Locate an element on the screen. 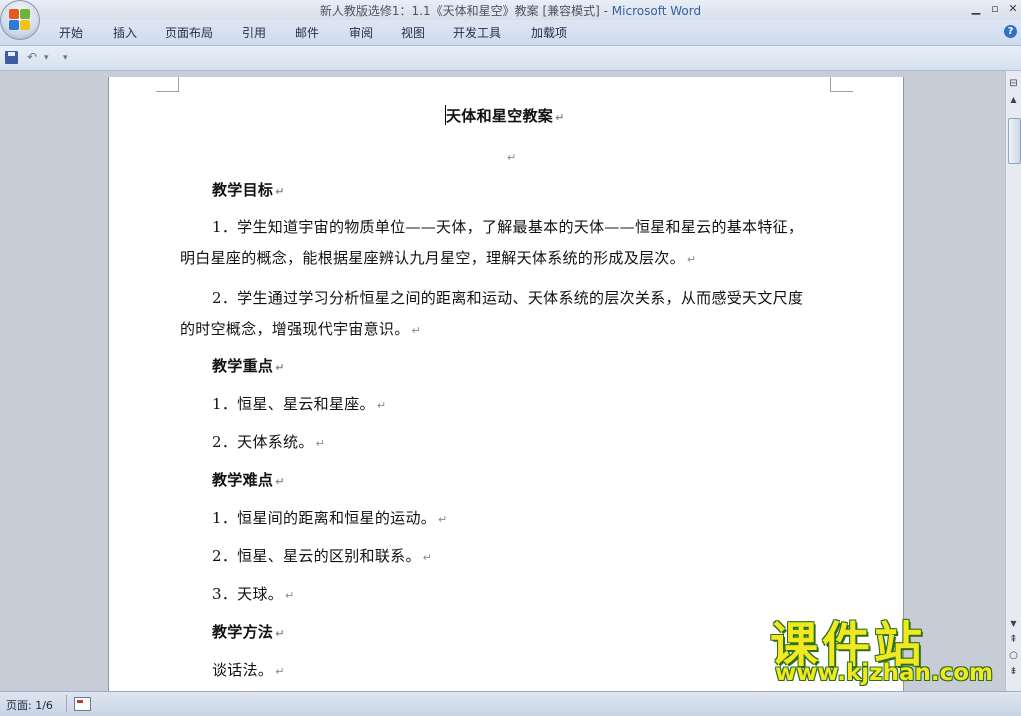 The height and width of the screenshot is (716, 1021). ribbon-tab-bar: 开始 插入 页面布局 引用 邮件 审阅 视图 开发工具 加载项 ? is located at coordinates (510, 33).